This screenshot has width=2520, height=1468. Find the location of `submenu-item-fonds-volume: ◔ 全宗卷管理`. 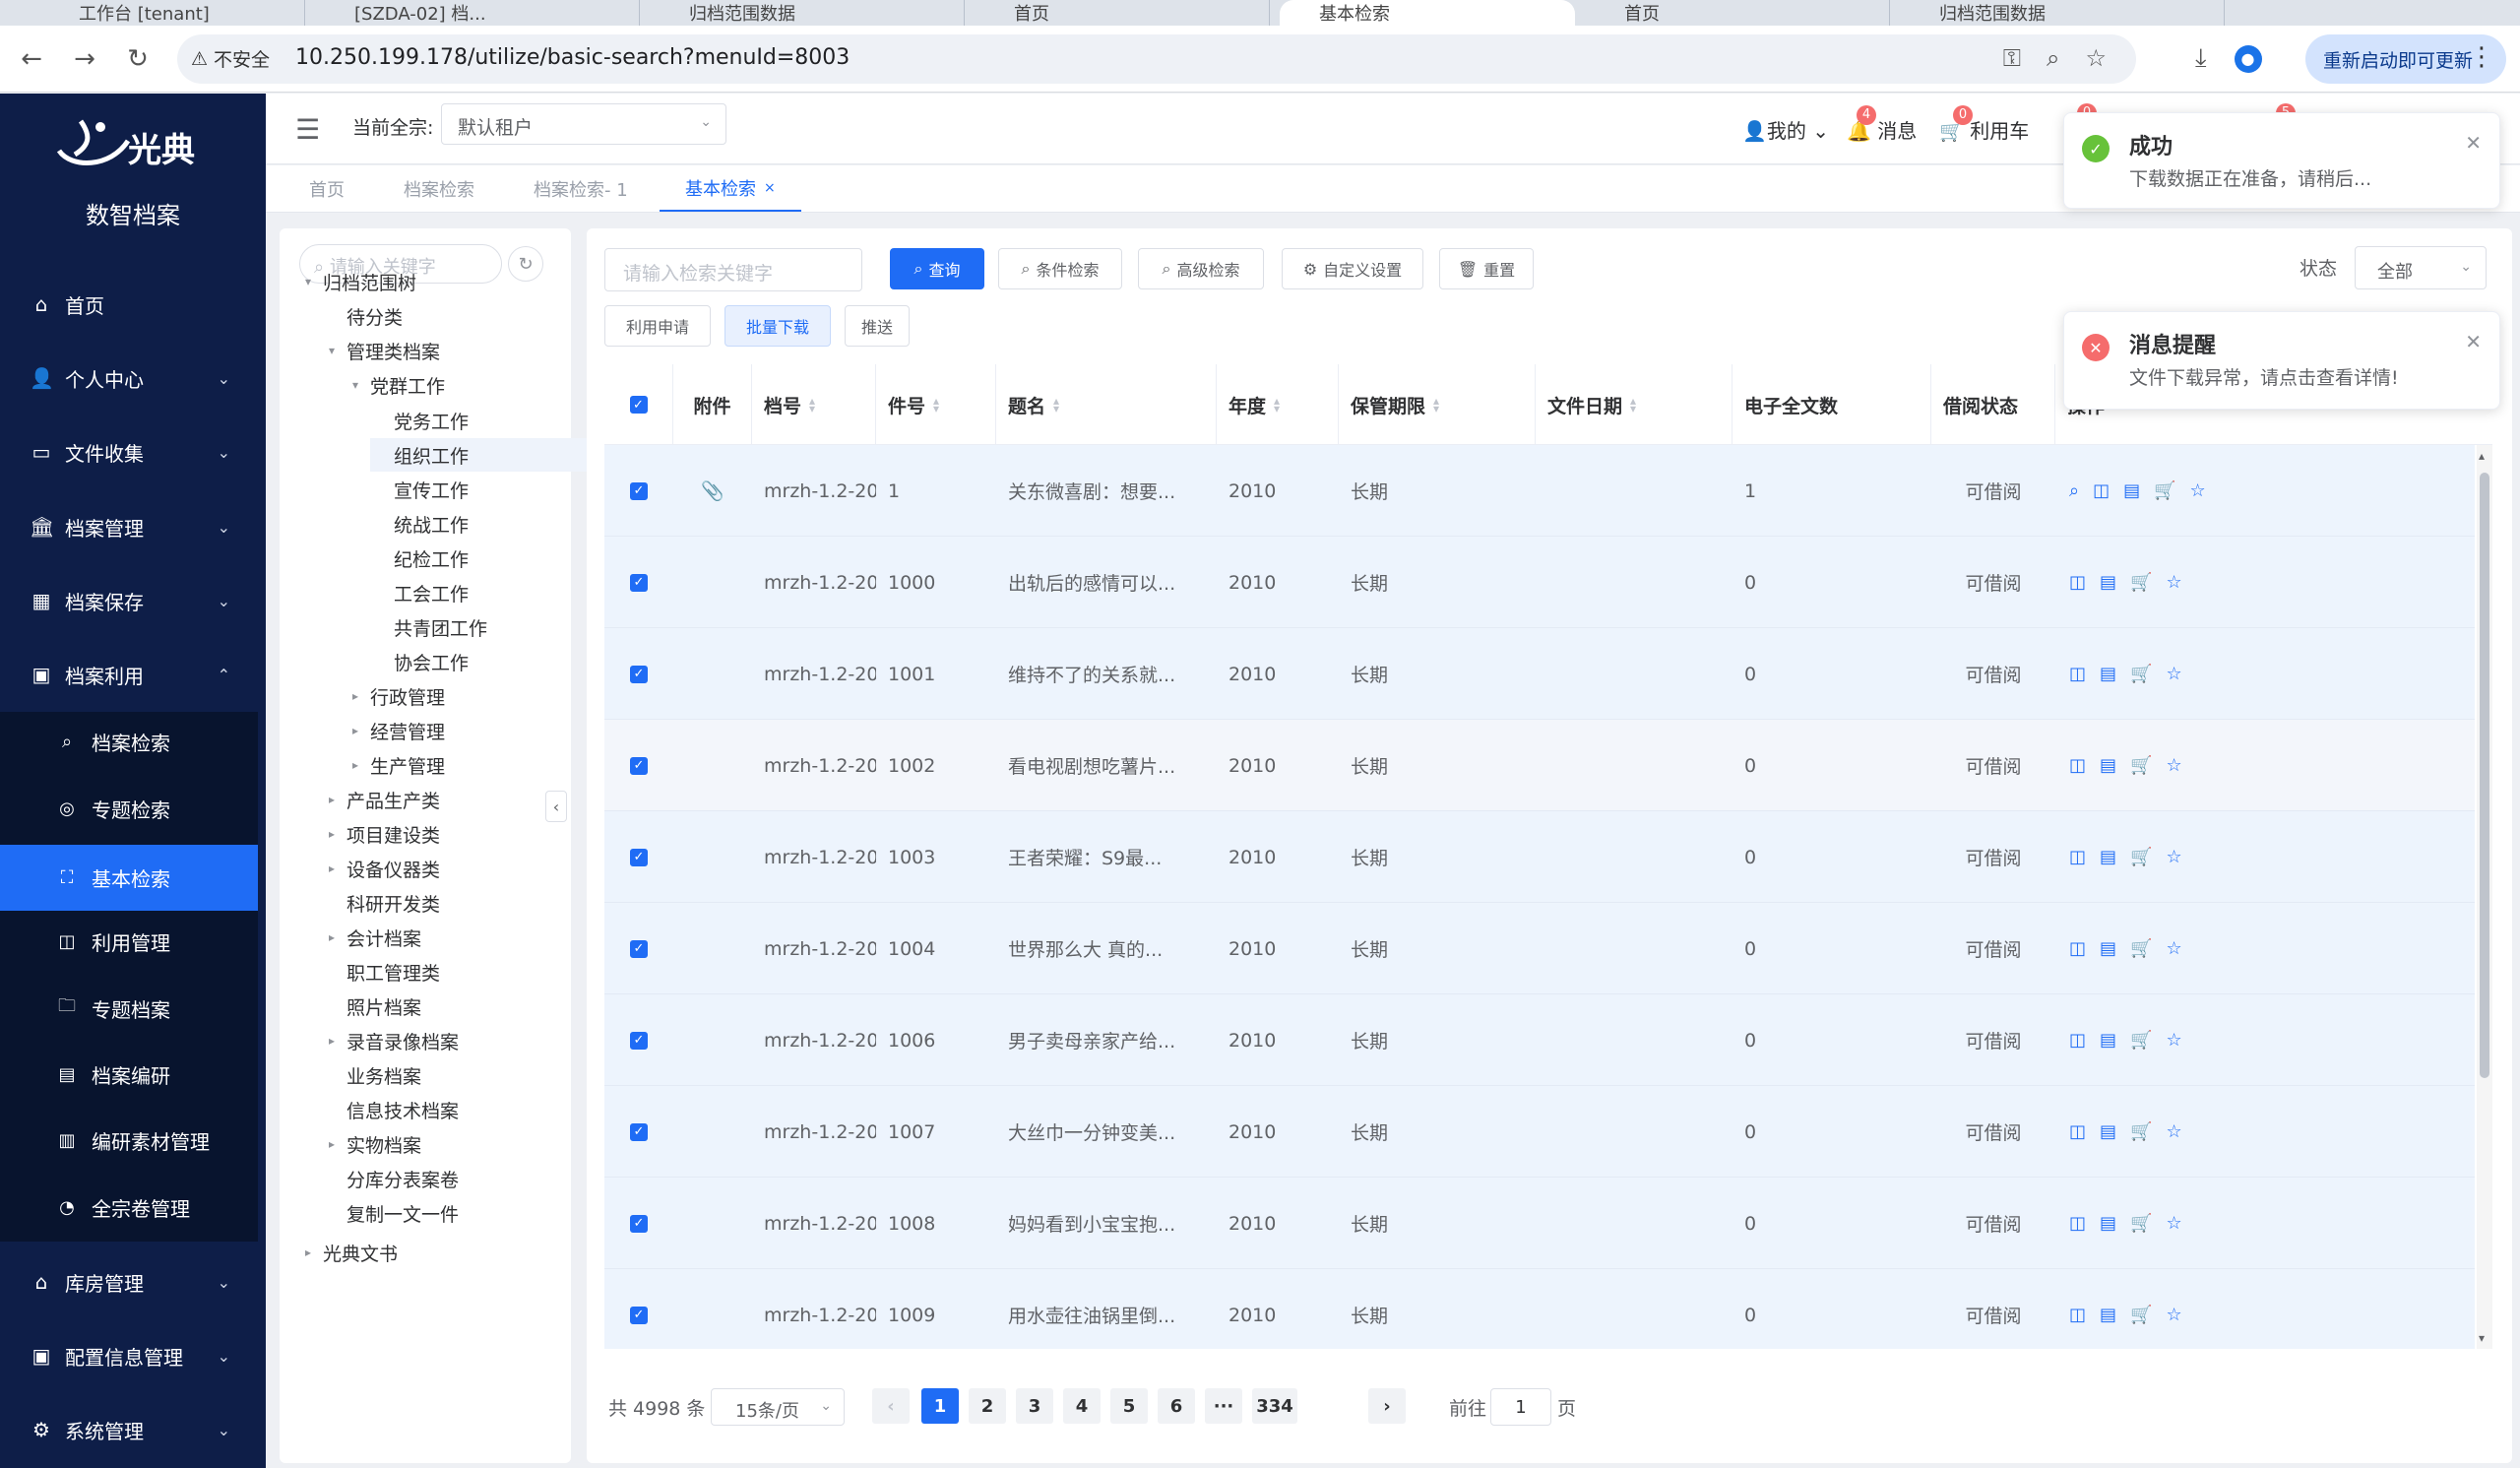

submenu-item-fonds-volume: ◔ 全宗卷管理 is located at coordinates (129, 1208).